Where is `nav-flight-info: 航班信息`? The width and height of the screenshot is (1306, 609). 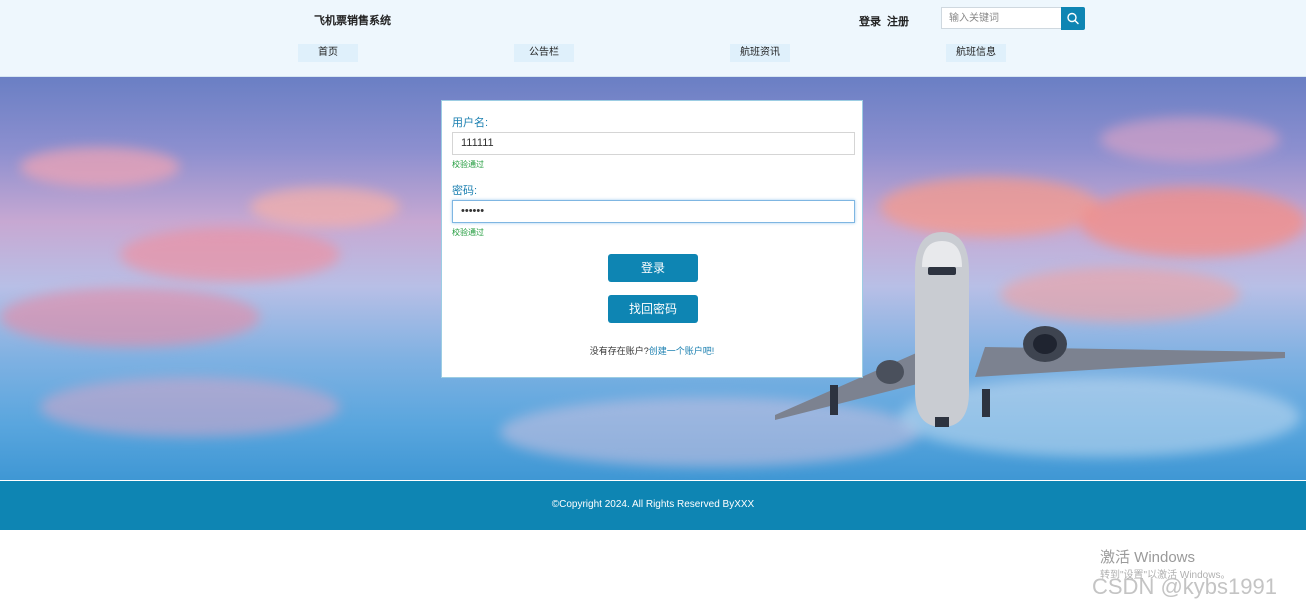
nav-flight-info: 航班信息 is located at coordinates (976, 53).